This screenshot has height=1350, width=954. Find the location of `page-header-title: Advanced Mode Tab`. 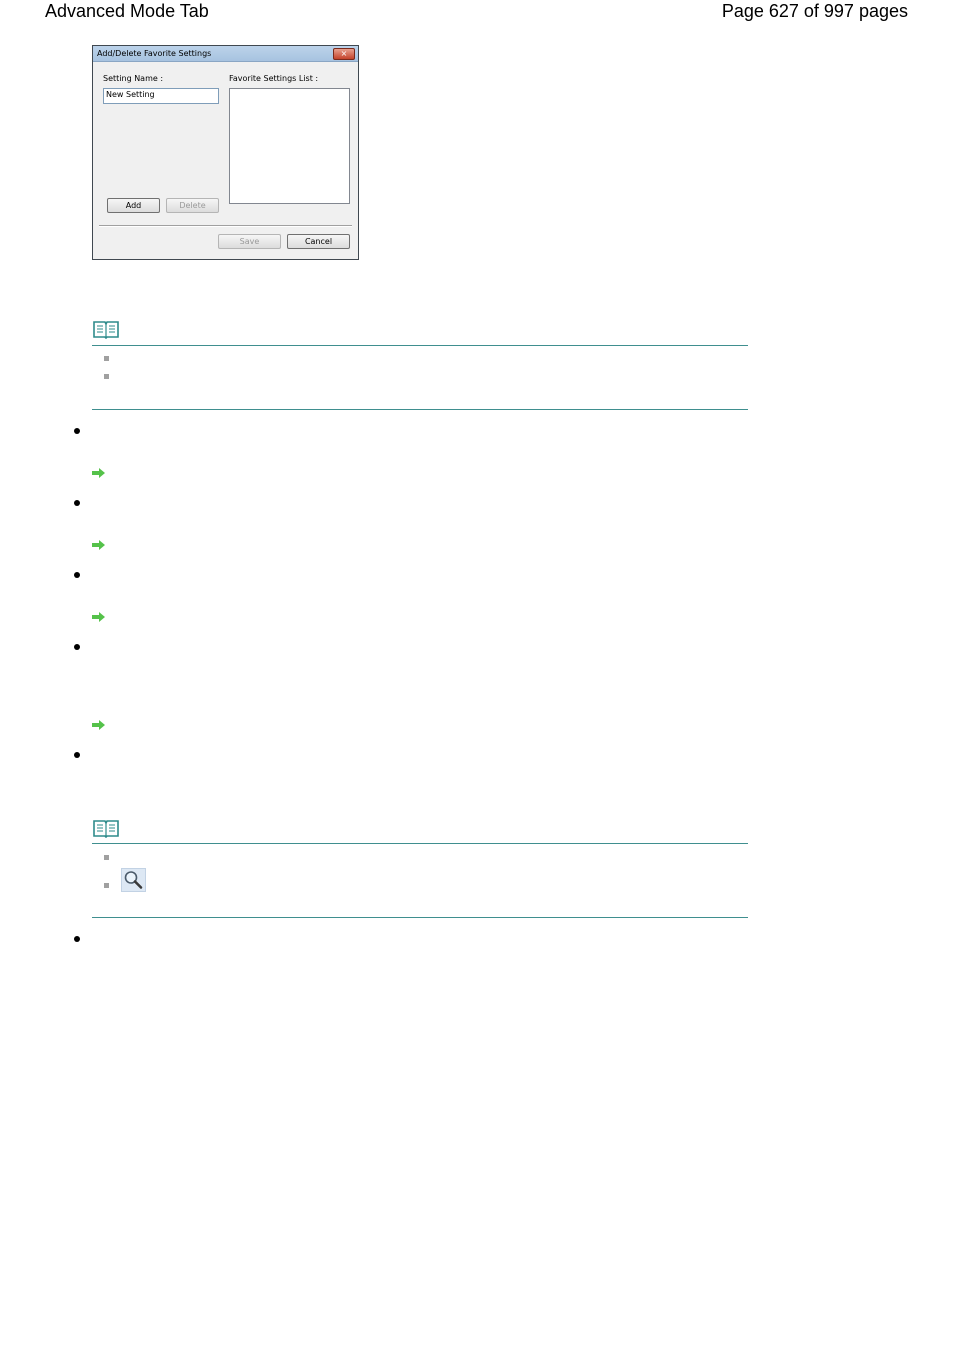

page-header-title: Advanced Mode Tab is located at coordinates (127, 11).